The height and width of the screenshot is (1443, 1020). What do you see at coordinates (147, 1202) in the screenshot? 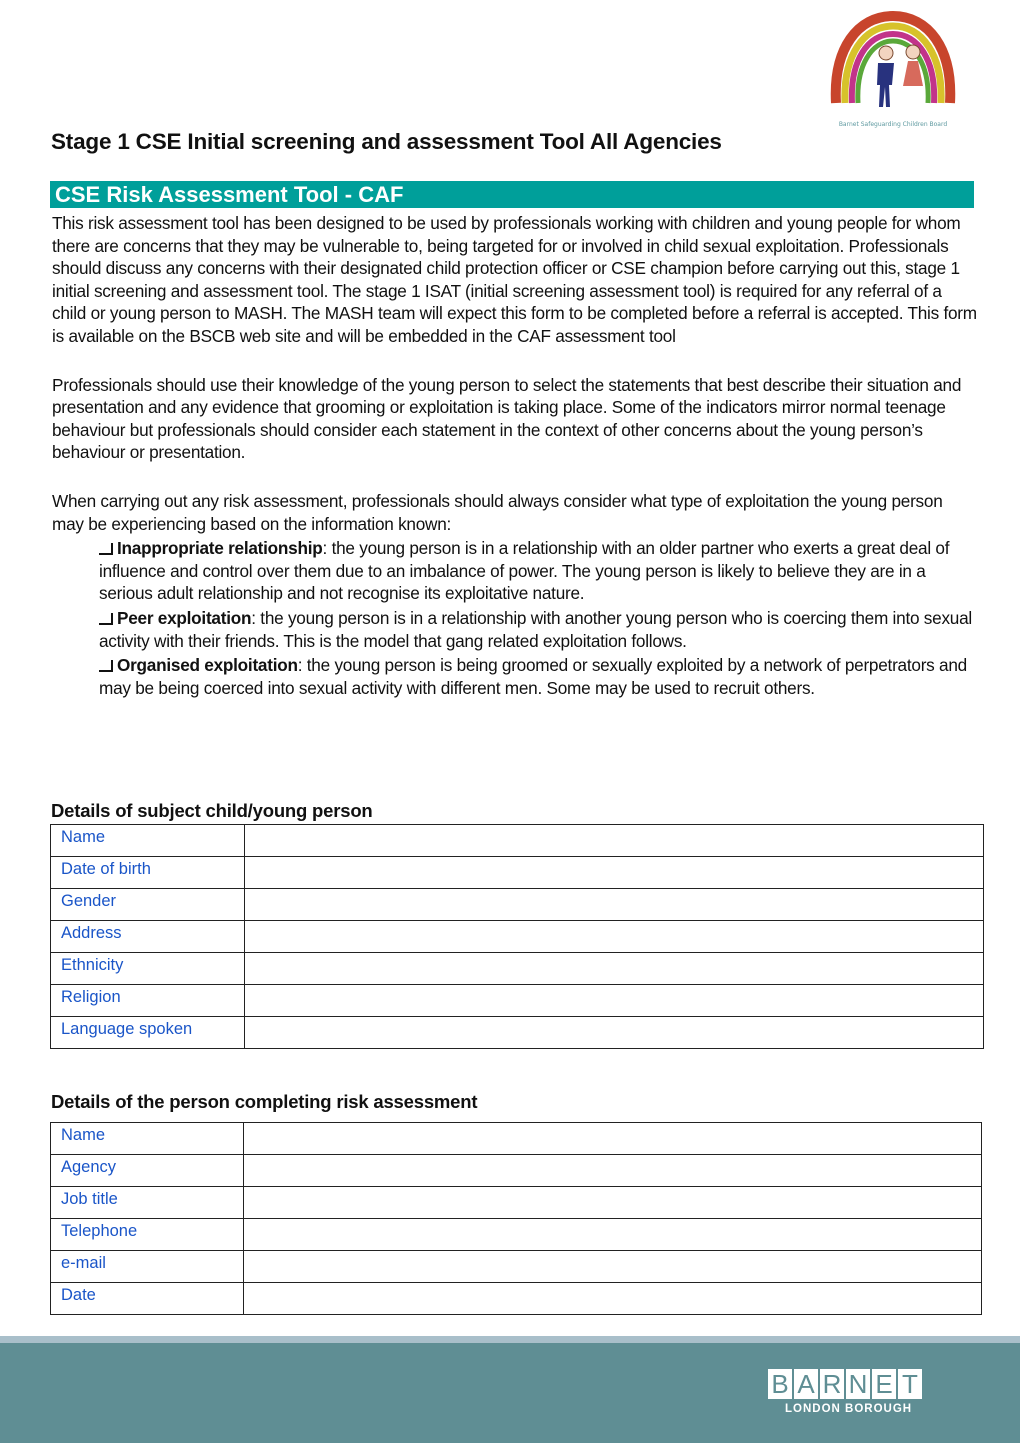
I see `field-label: Job title` at bounding box center [147, 1202].